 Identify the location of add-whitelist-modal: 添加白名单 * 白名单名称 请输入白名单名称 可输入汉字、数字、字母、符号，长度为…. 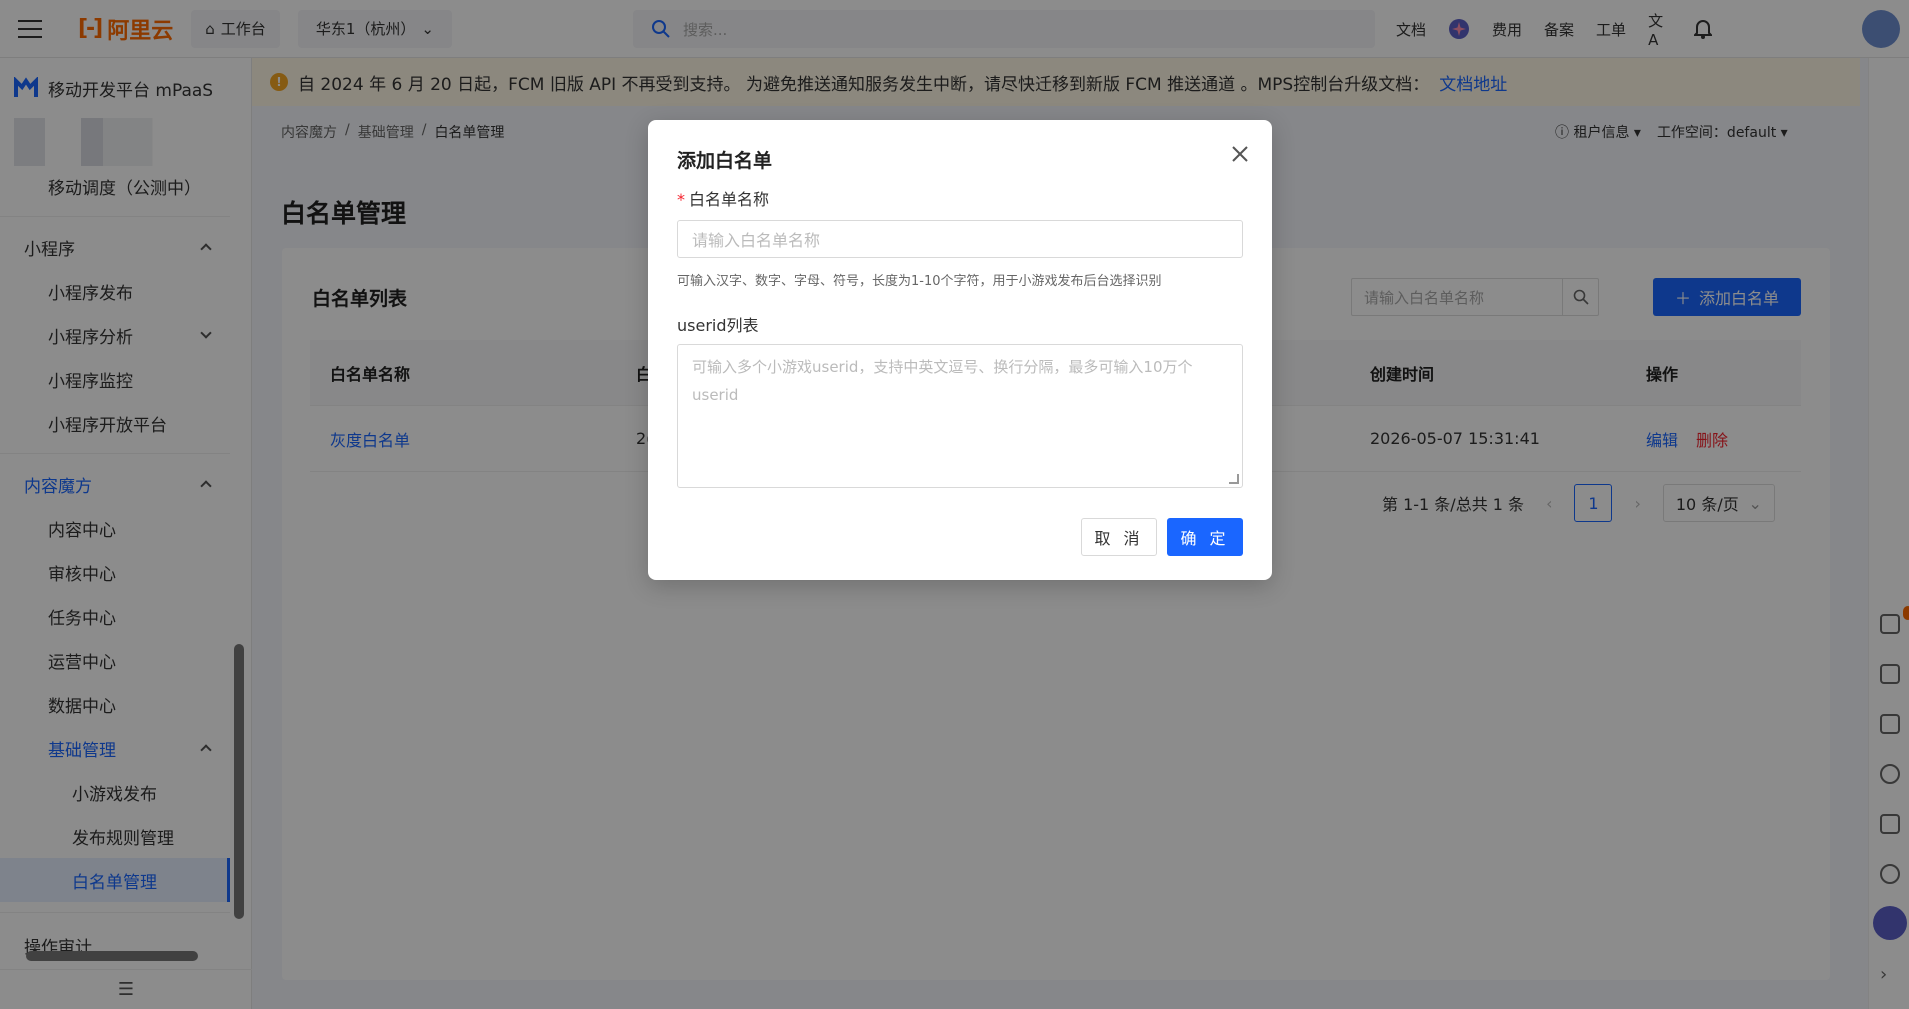
(960, 350).